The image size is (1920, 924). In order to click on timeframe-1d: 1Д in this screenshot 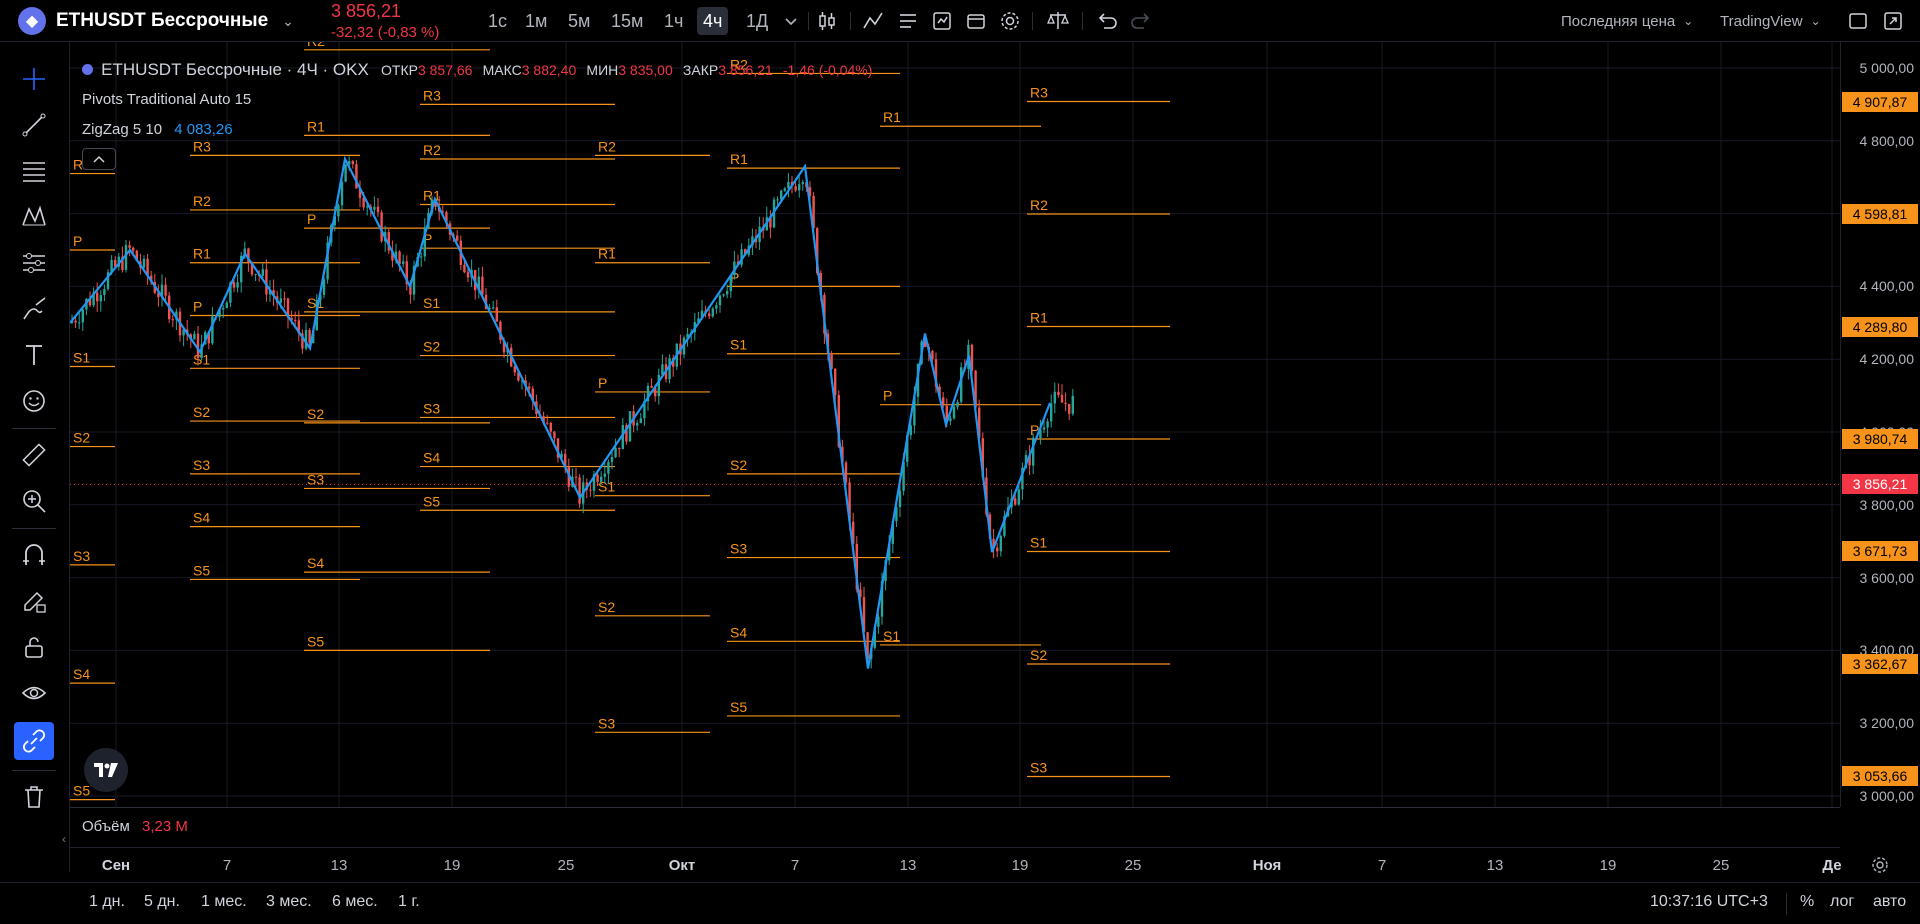, I will do `click(757, 21)`.